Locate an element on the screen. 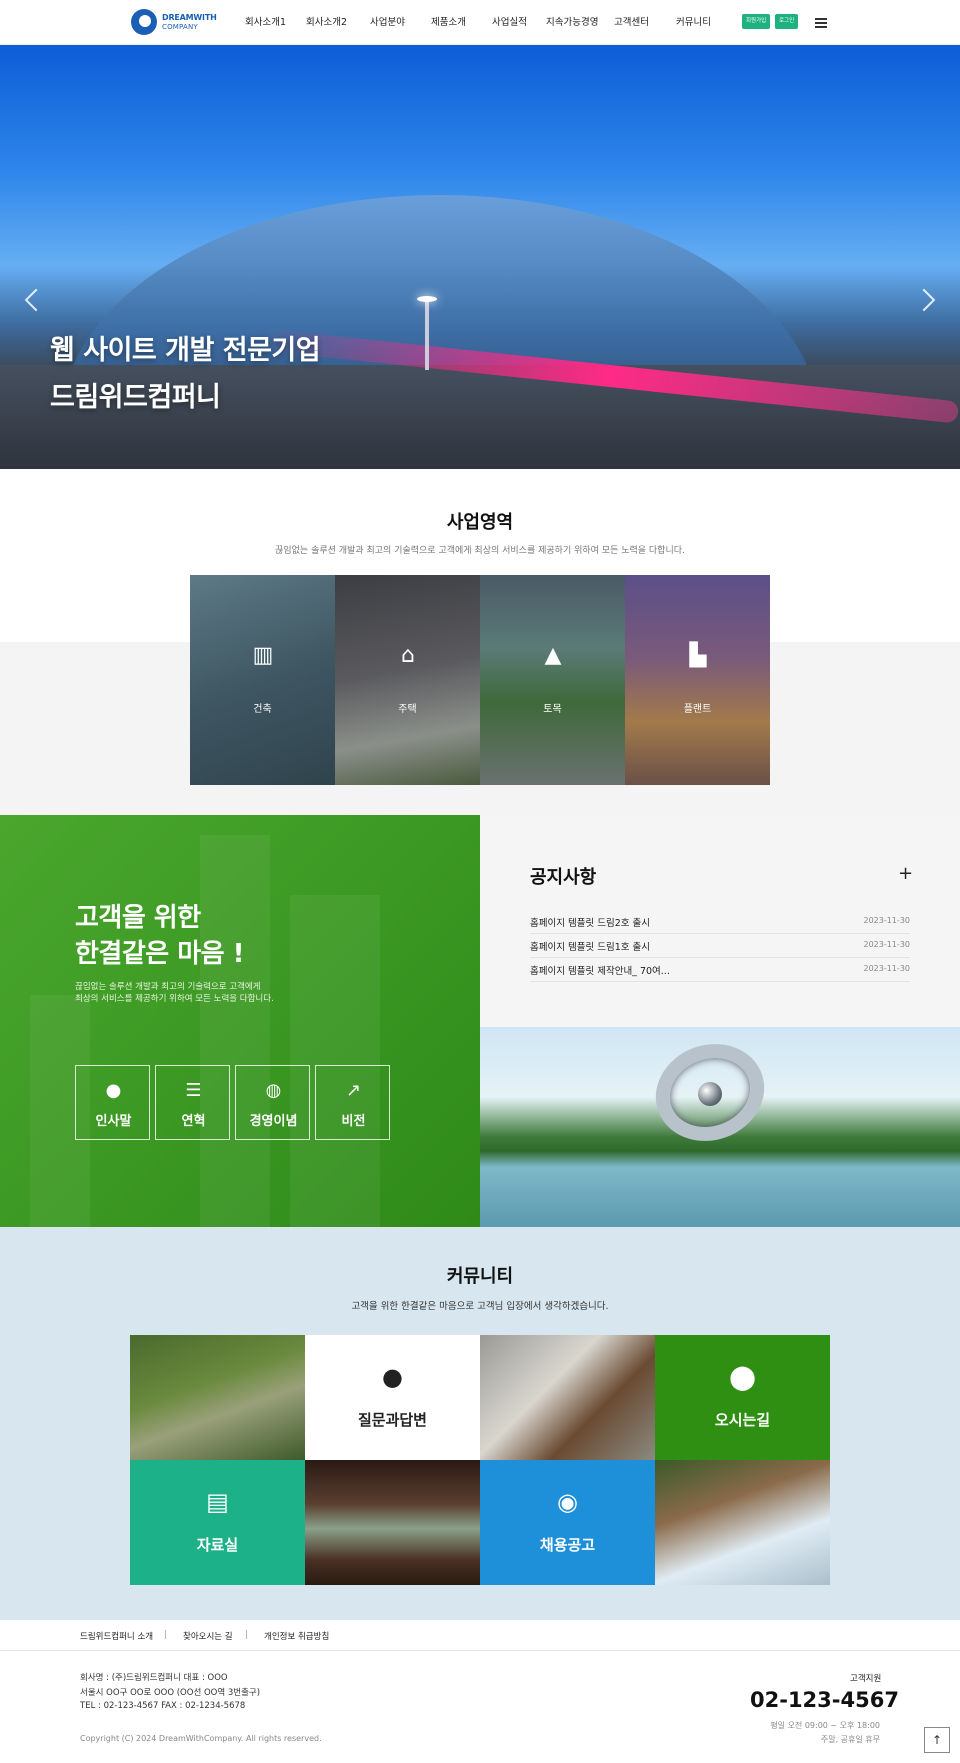  vision-button: ↗ 비전 is located at coordinates (352, 1102).